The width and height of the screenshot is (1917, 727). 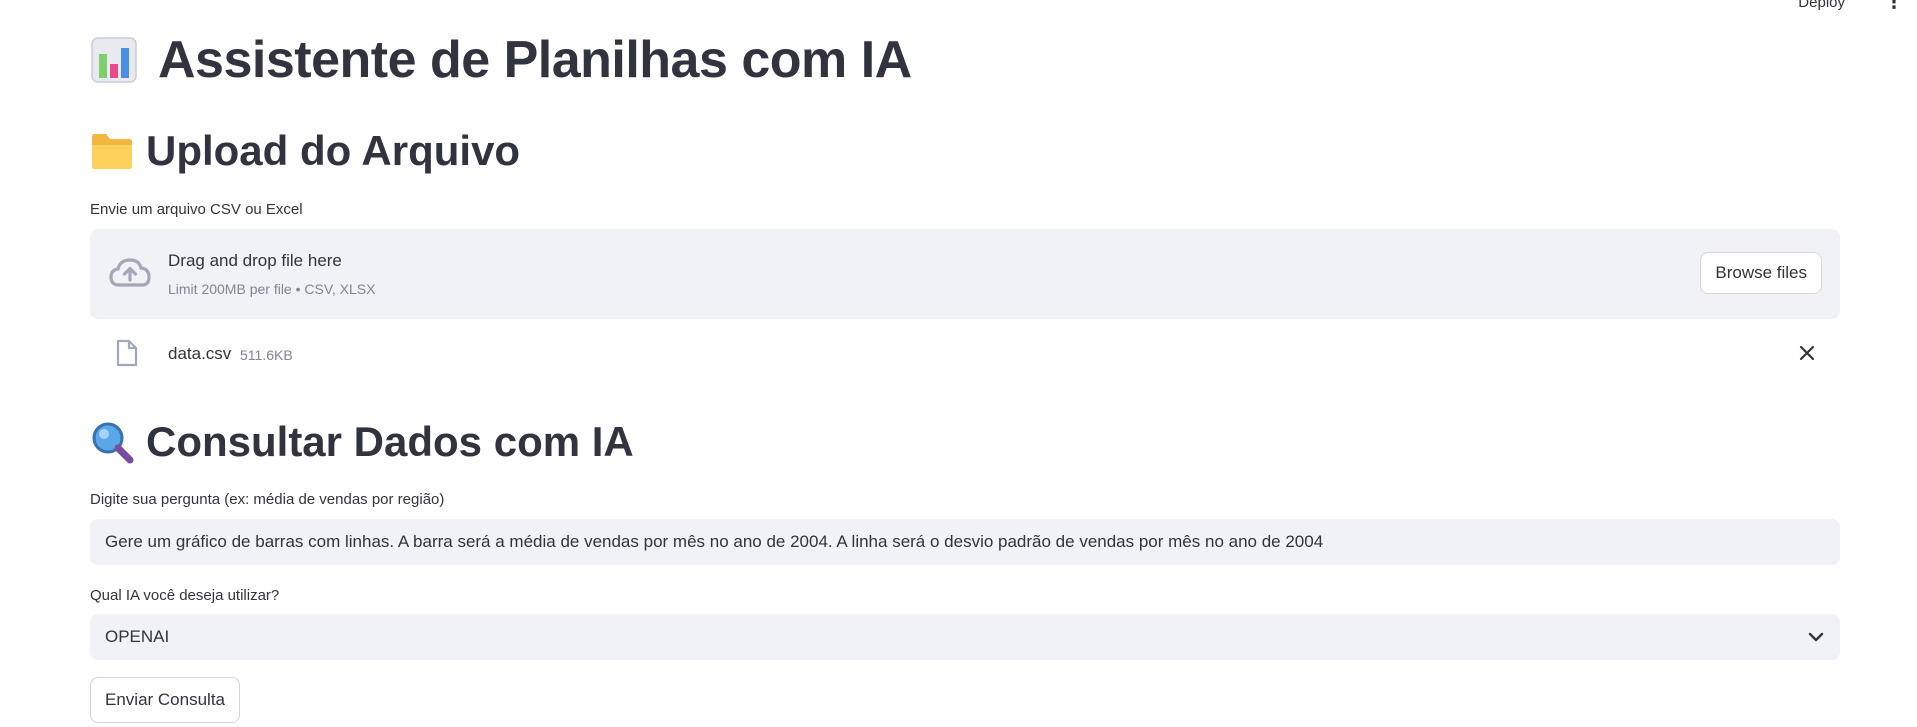 I want to click on browse-files-button: Browse files, so click(x=1761, y=273).